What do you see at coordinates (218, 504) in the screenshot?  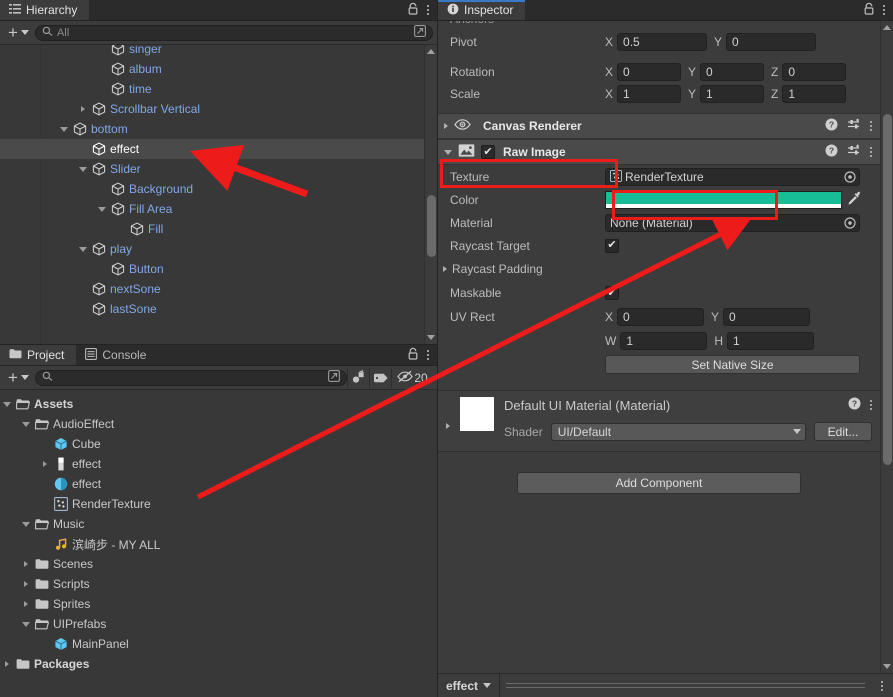 I see `project-tree-row: RenderTexture` at bounding box center [218, 504].